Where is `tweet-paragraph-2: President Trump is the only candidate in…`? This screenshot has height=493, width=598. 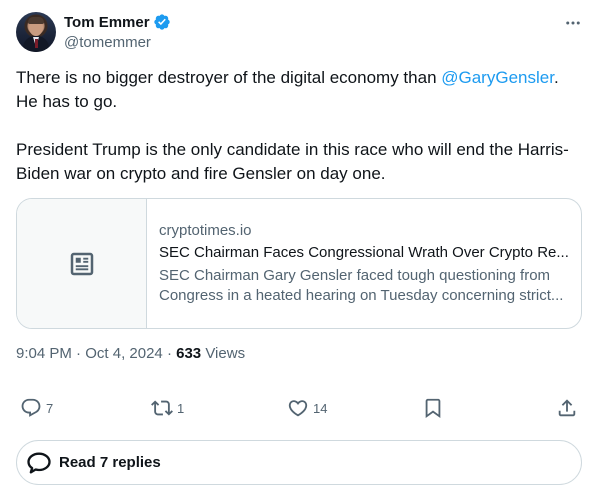
tweet-paragraph-2: President Trump is the only candidate in… is located at coordinates (292, 161).